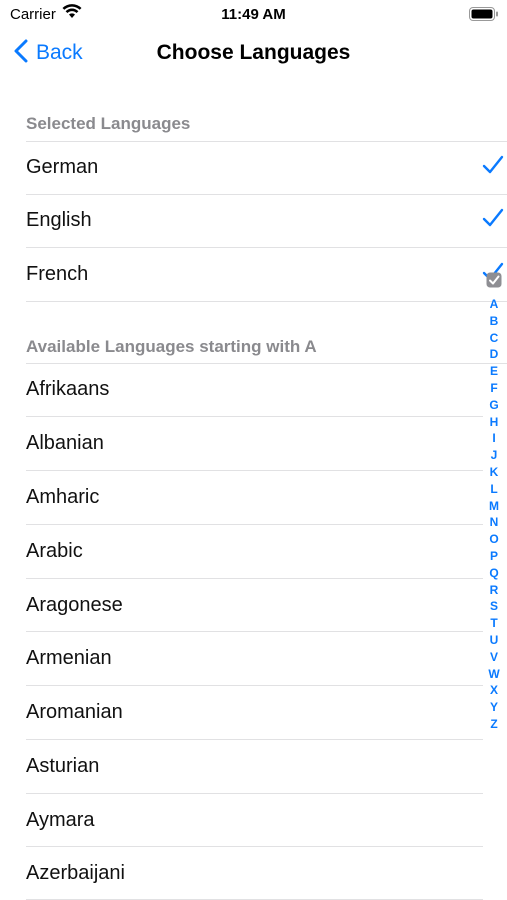 The width and height of the screenshot is (507, 900). Describe the element at coordinates (494, 338) in the screenshot. I see `index-letter: C` at that location.